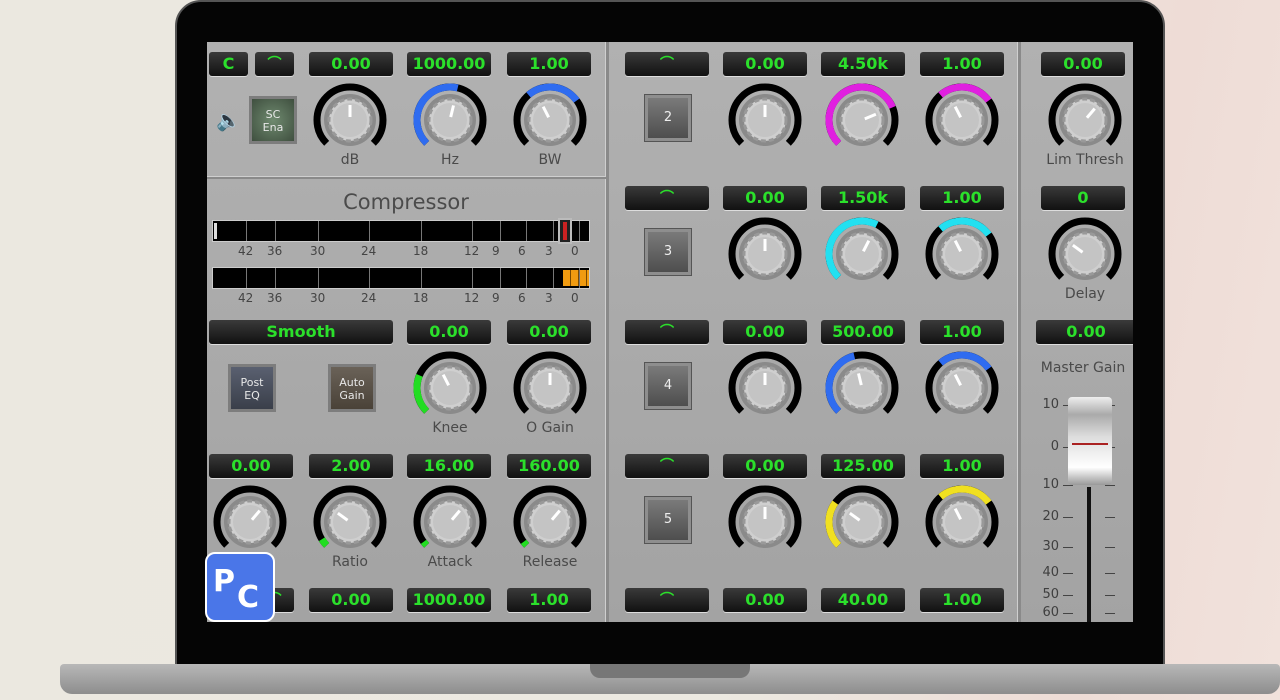 The height and width of the screenshot is (700, 1280). What do you see at coordinates (1090, 441) in the screenshot?
I see `fader-handle` at bounding box center [1090, 441].